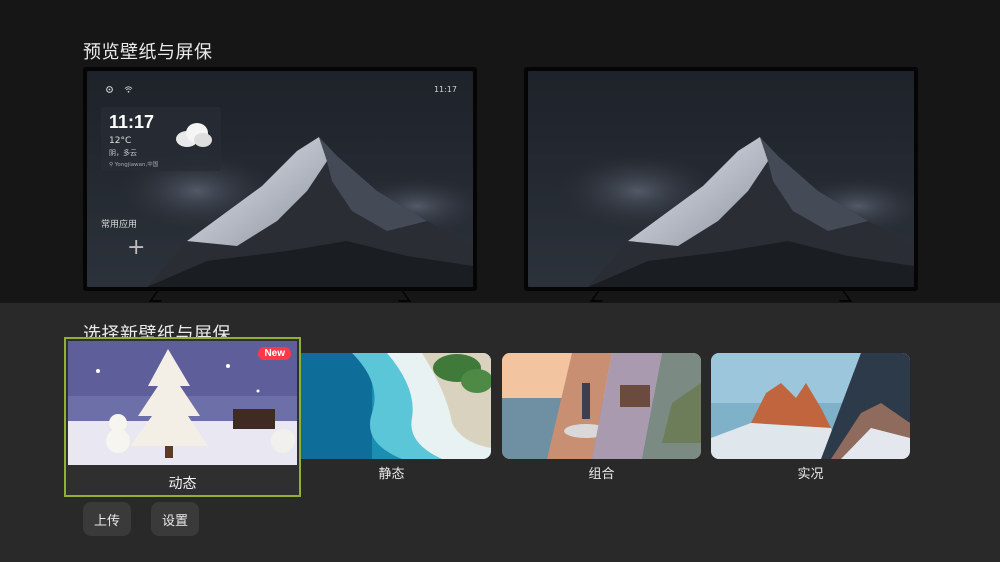  What do you see at coordinates (109, 89) in the screenshot?
I see `settings-icon` at bounding box center [109, 89].